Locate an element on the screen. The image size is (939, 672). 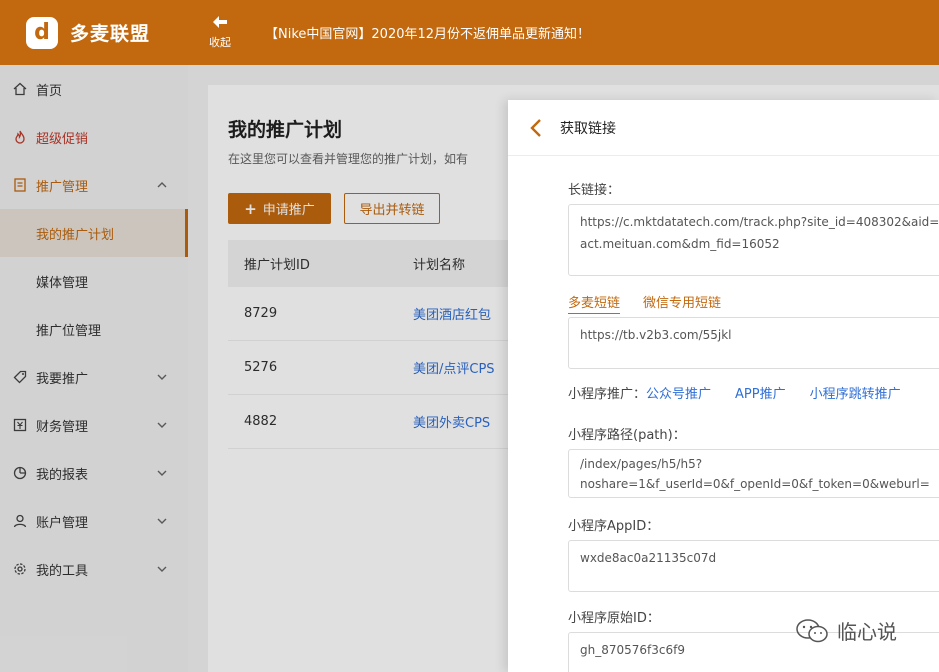
appid-value: wxde8ac0a21135c07d is located at coordinates (648, 558).